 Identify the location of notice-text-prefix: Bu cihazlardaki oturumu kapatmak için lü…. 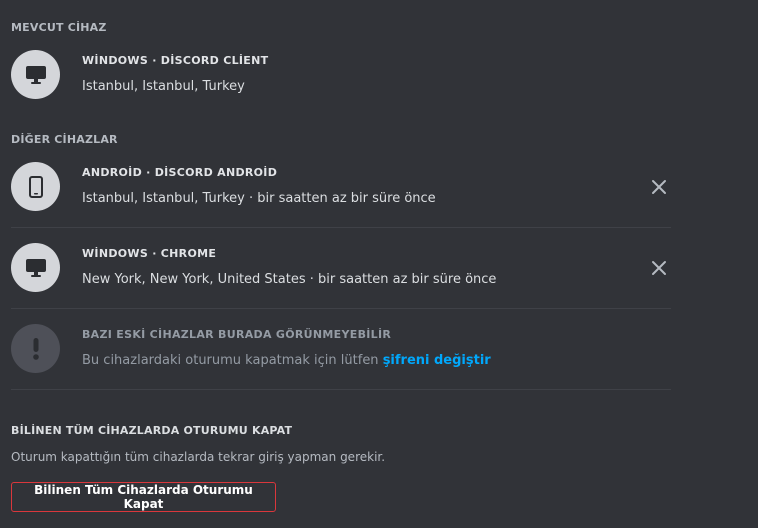
(232, 360).